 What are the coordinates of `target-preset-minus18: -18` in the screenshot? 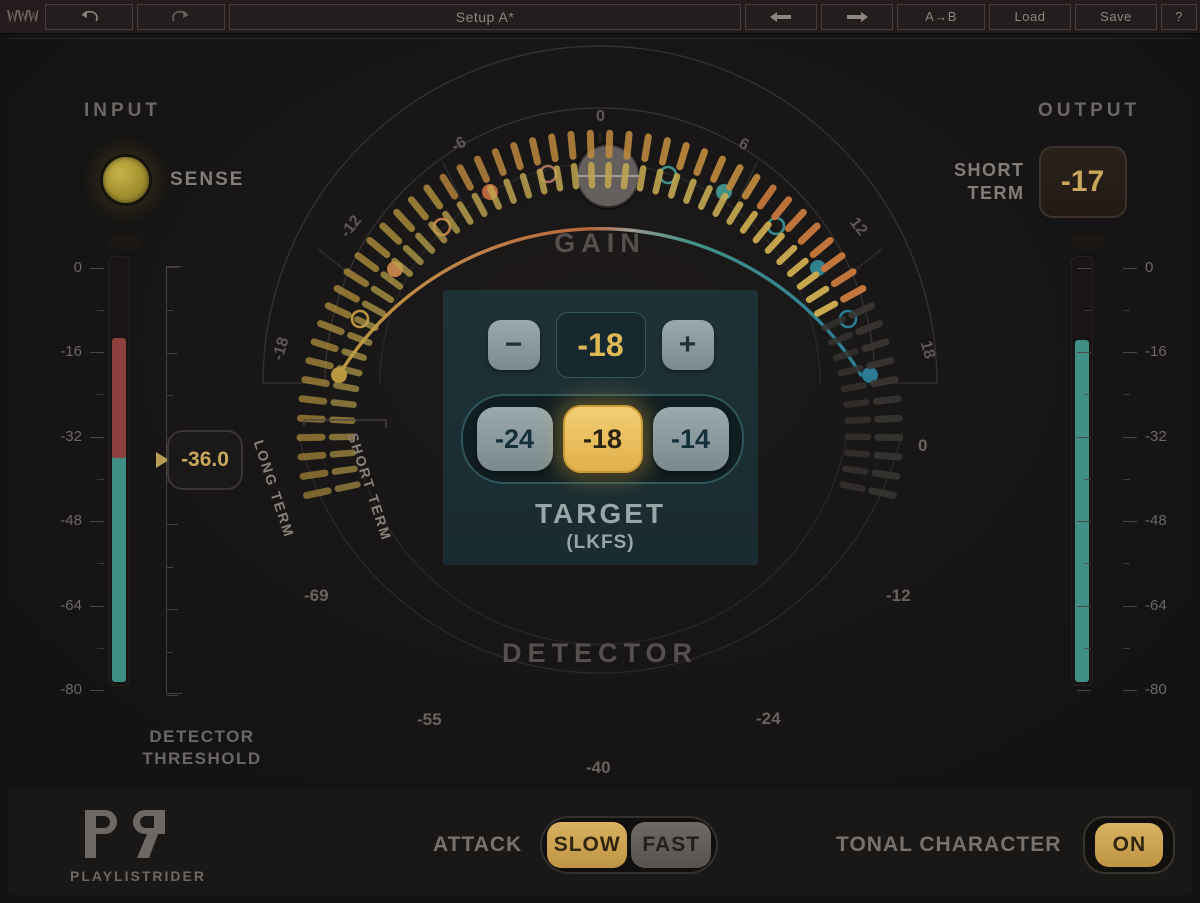 It's located at (602, 439).